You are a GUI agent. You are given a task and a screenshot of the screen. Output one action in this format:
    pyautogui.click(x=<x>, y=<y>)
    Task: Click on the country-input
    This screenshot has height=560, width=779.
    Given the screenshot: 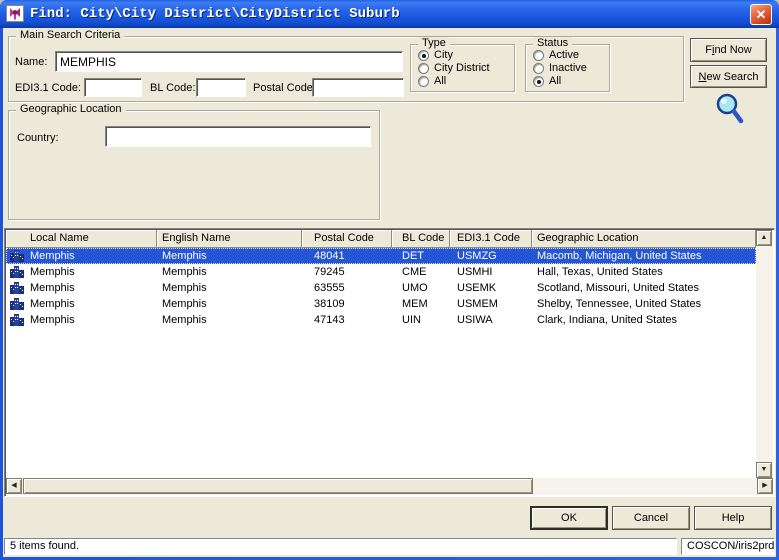 What is the action you would take?
    pyautogui.click(x=238, y=136)
    